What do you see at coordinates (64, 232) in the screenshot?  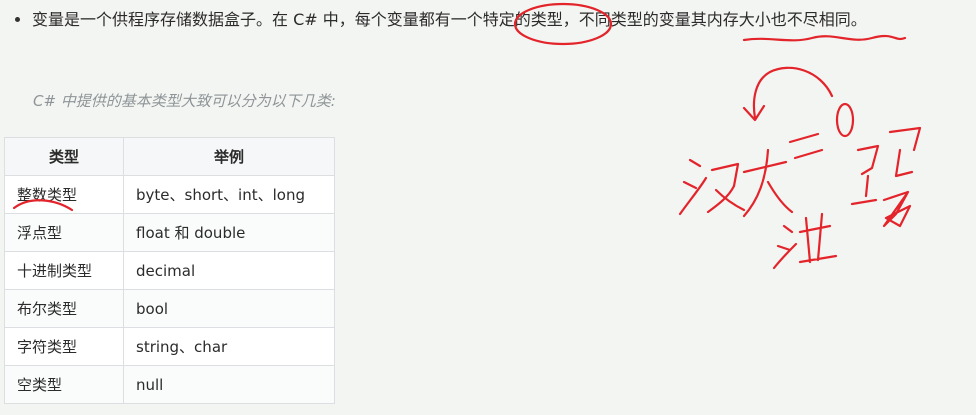 I see `type-cell: 浮点型` at bounding box center [64, 232].